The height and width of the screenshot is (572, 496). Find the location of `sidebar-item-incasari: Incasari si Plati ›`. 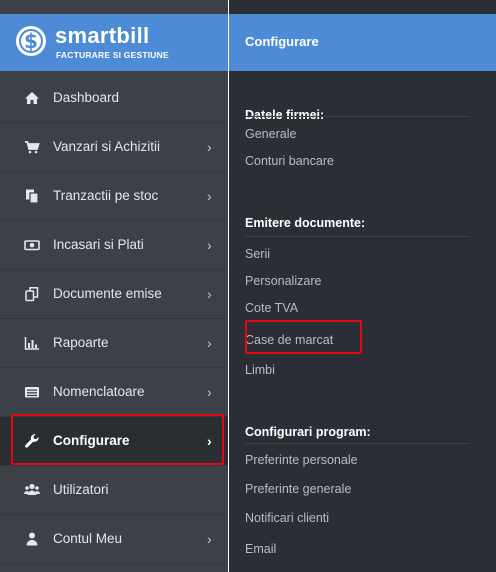

sidebar-item-incasari: Incasari si Plati › is located at coordinates (114, 245).